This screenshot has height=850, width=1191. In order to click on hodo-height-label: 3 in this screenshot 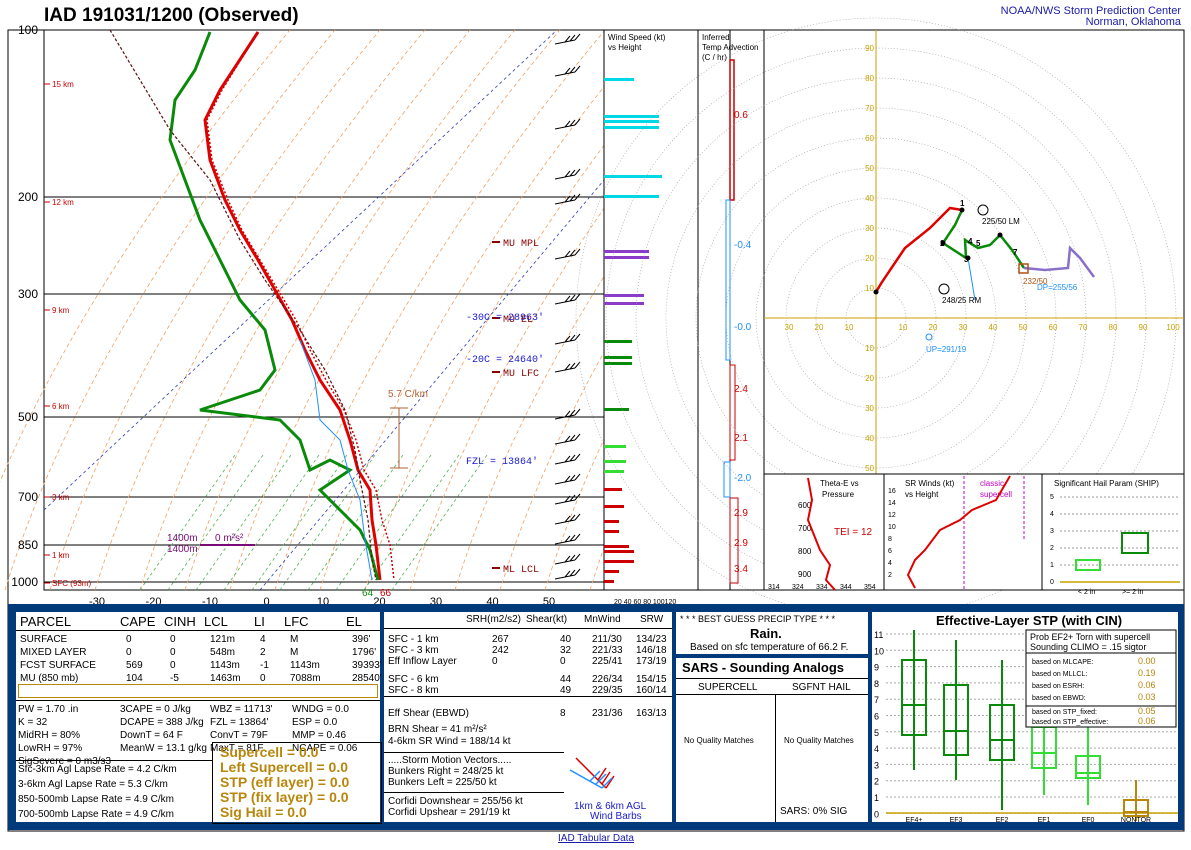, I will do `click(966, 259)`.